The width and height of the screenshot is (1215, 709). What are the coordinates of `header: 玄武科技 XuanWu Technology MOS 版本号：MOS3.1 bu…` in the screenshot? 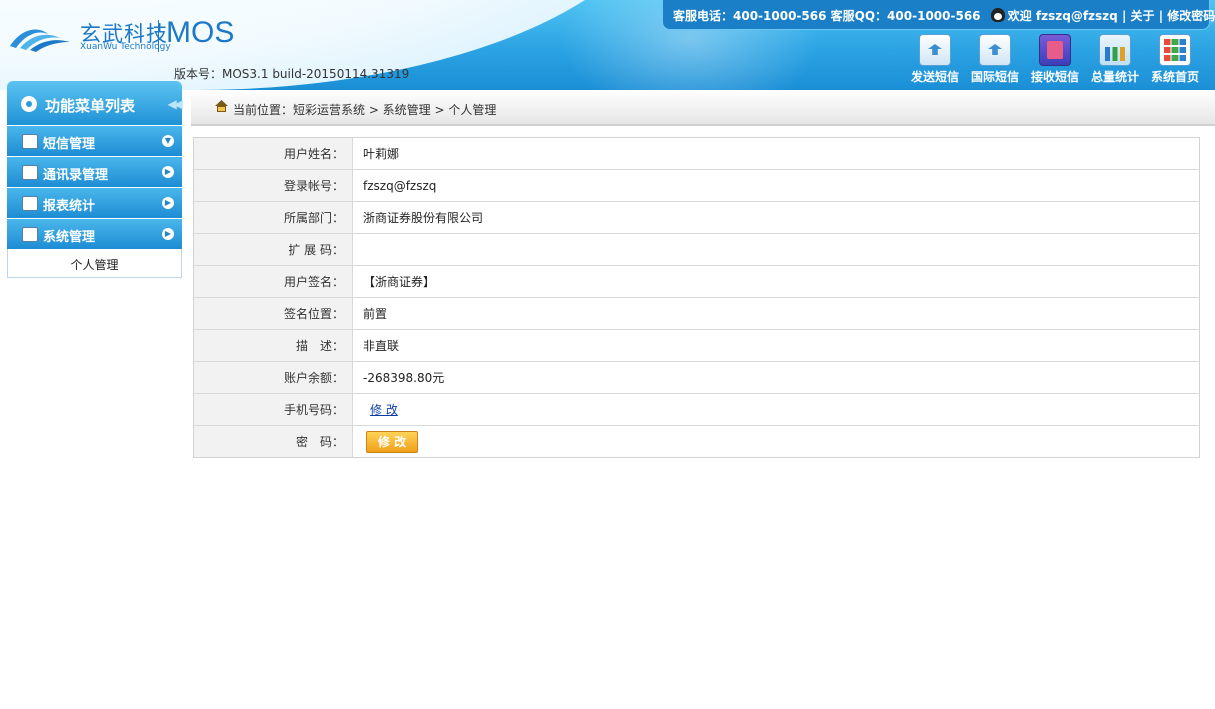 It's located at (607, 45).